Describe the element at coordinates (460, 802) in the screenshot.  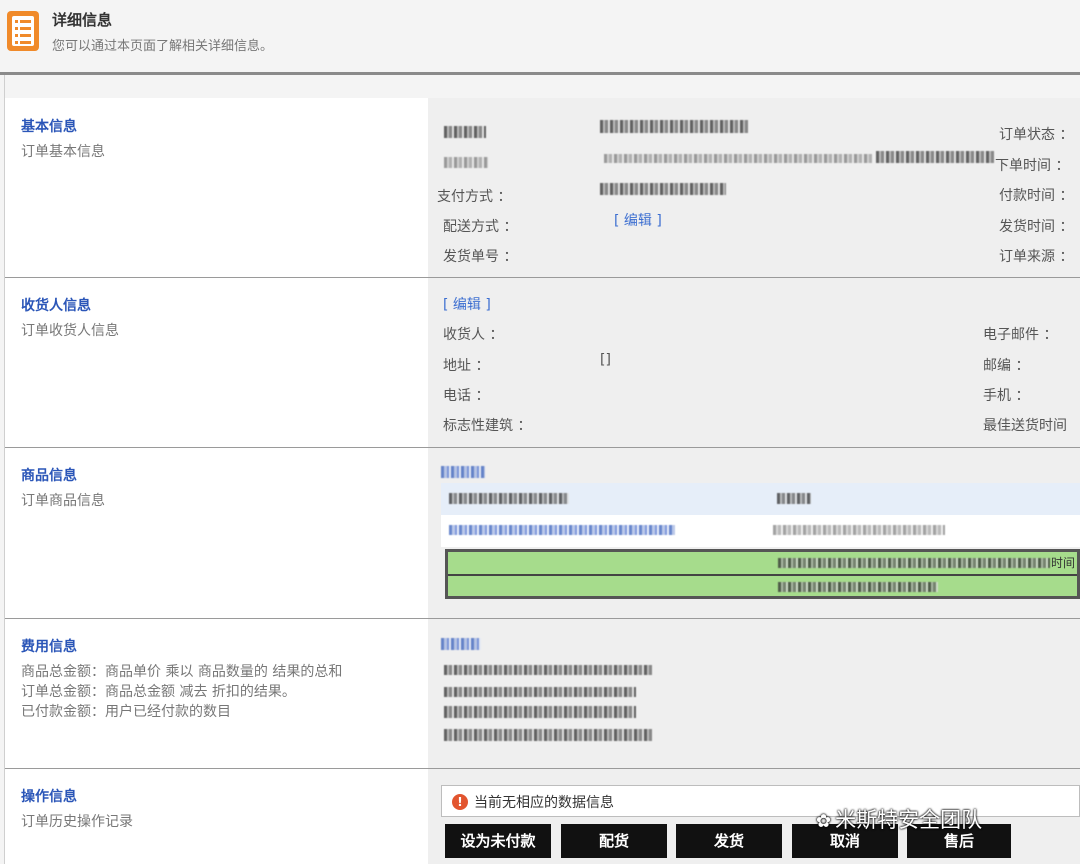
I see `warning-icon: !` at that location.